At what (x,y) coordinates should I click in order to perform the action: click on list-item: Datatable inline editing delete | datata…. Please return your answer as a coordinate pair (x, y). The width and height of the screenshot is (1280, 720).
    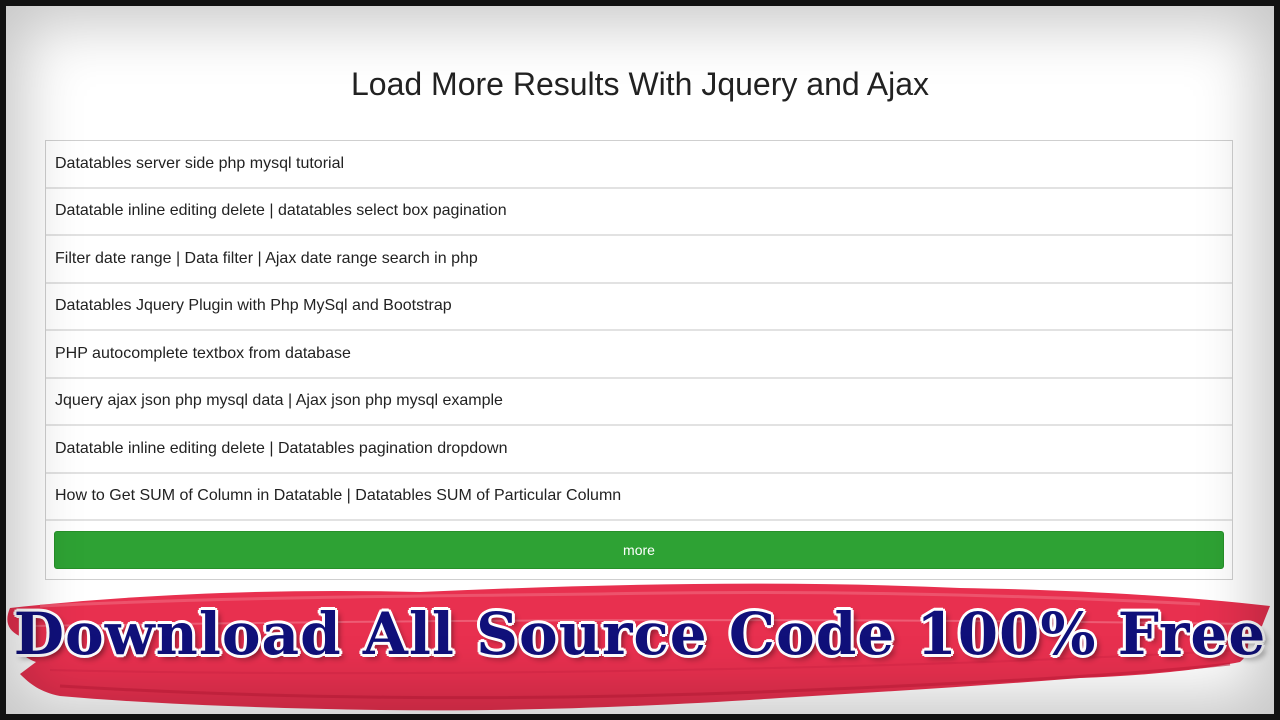
    Looking at the image, I should click on (639, 212).